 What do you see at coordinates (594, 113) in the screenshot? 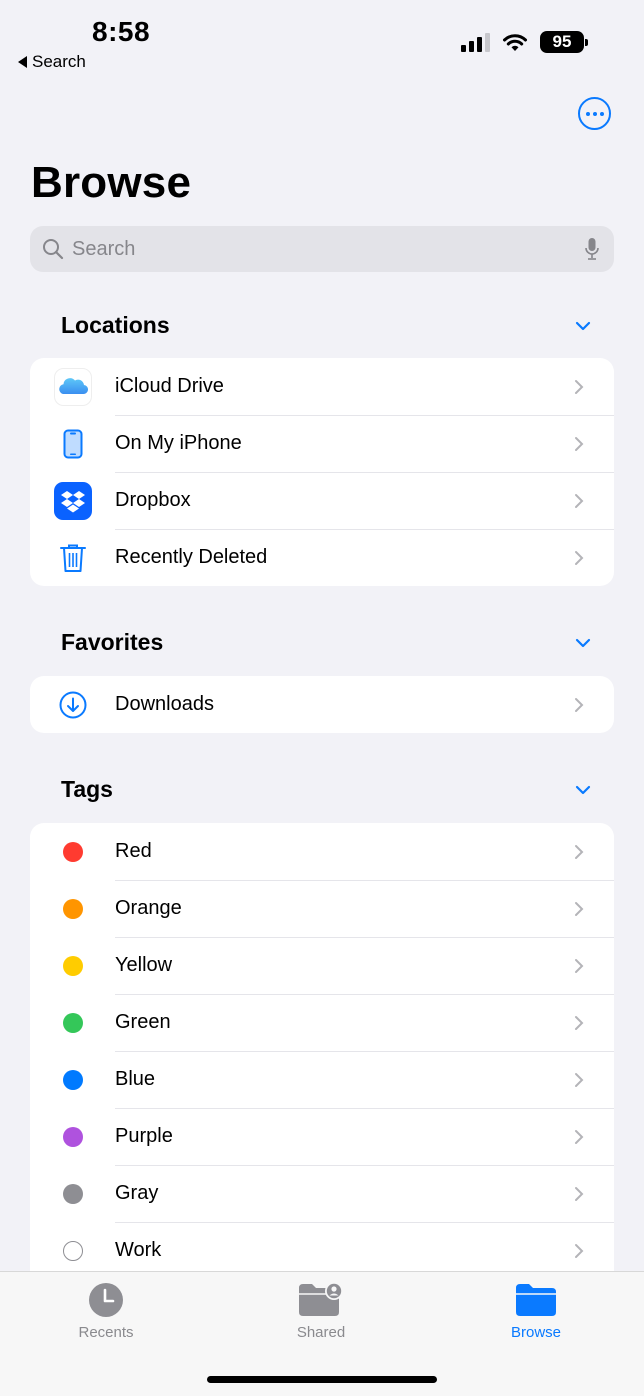
I see `more-options-button` at bounding box center [594, 113].